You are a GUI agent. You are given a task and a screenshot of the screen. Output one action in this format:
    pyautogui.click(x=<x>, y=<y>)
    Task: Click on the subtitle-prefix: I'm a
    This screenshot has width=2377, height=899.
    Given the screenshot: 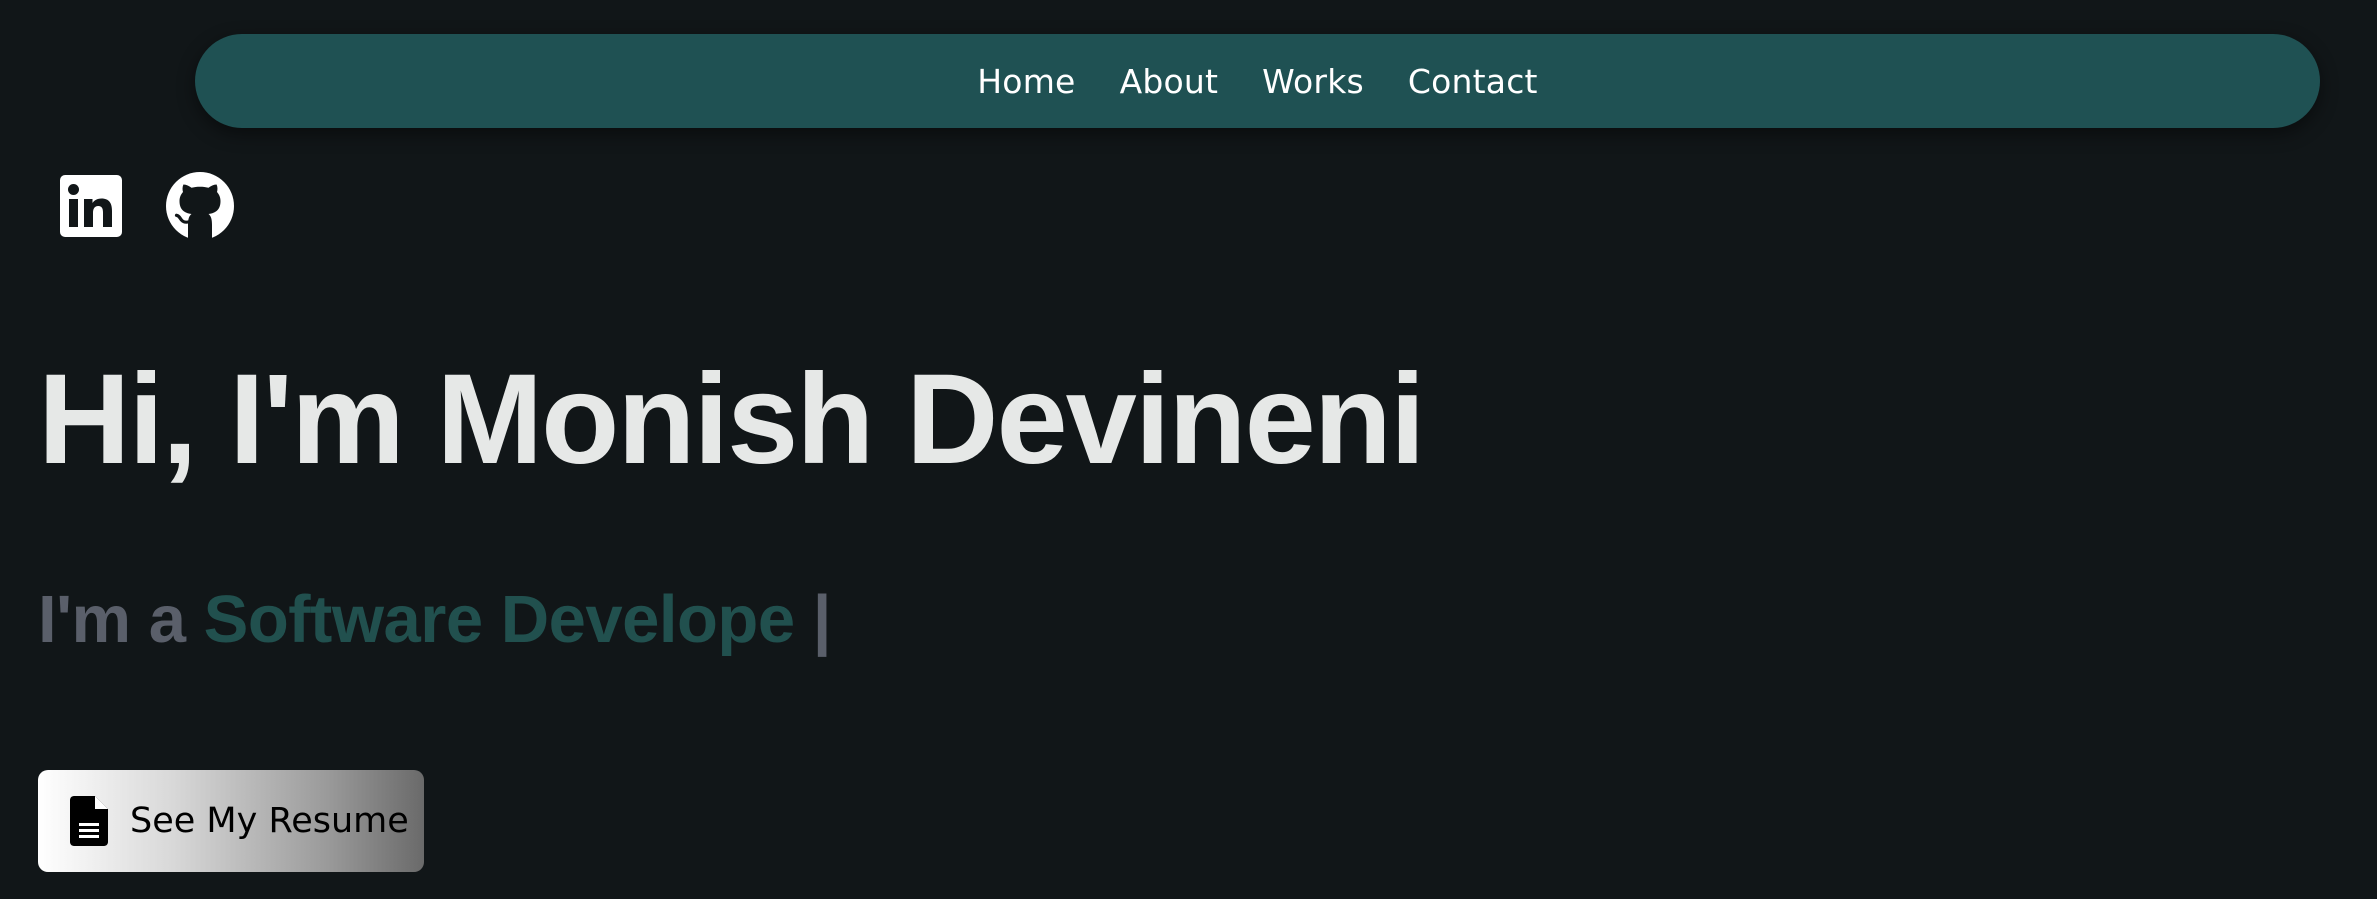 What is the action you would take?
    pyautogui.click(x=121, y=619)
    